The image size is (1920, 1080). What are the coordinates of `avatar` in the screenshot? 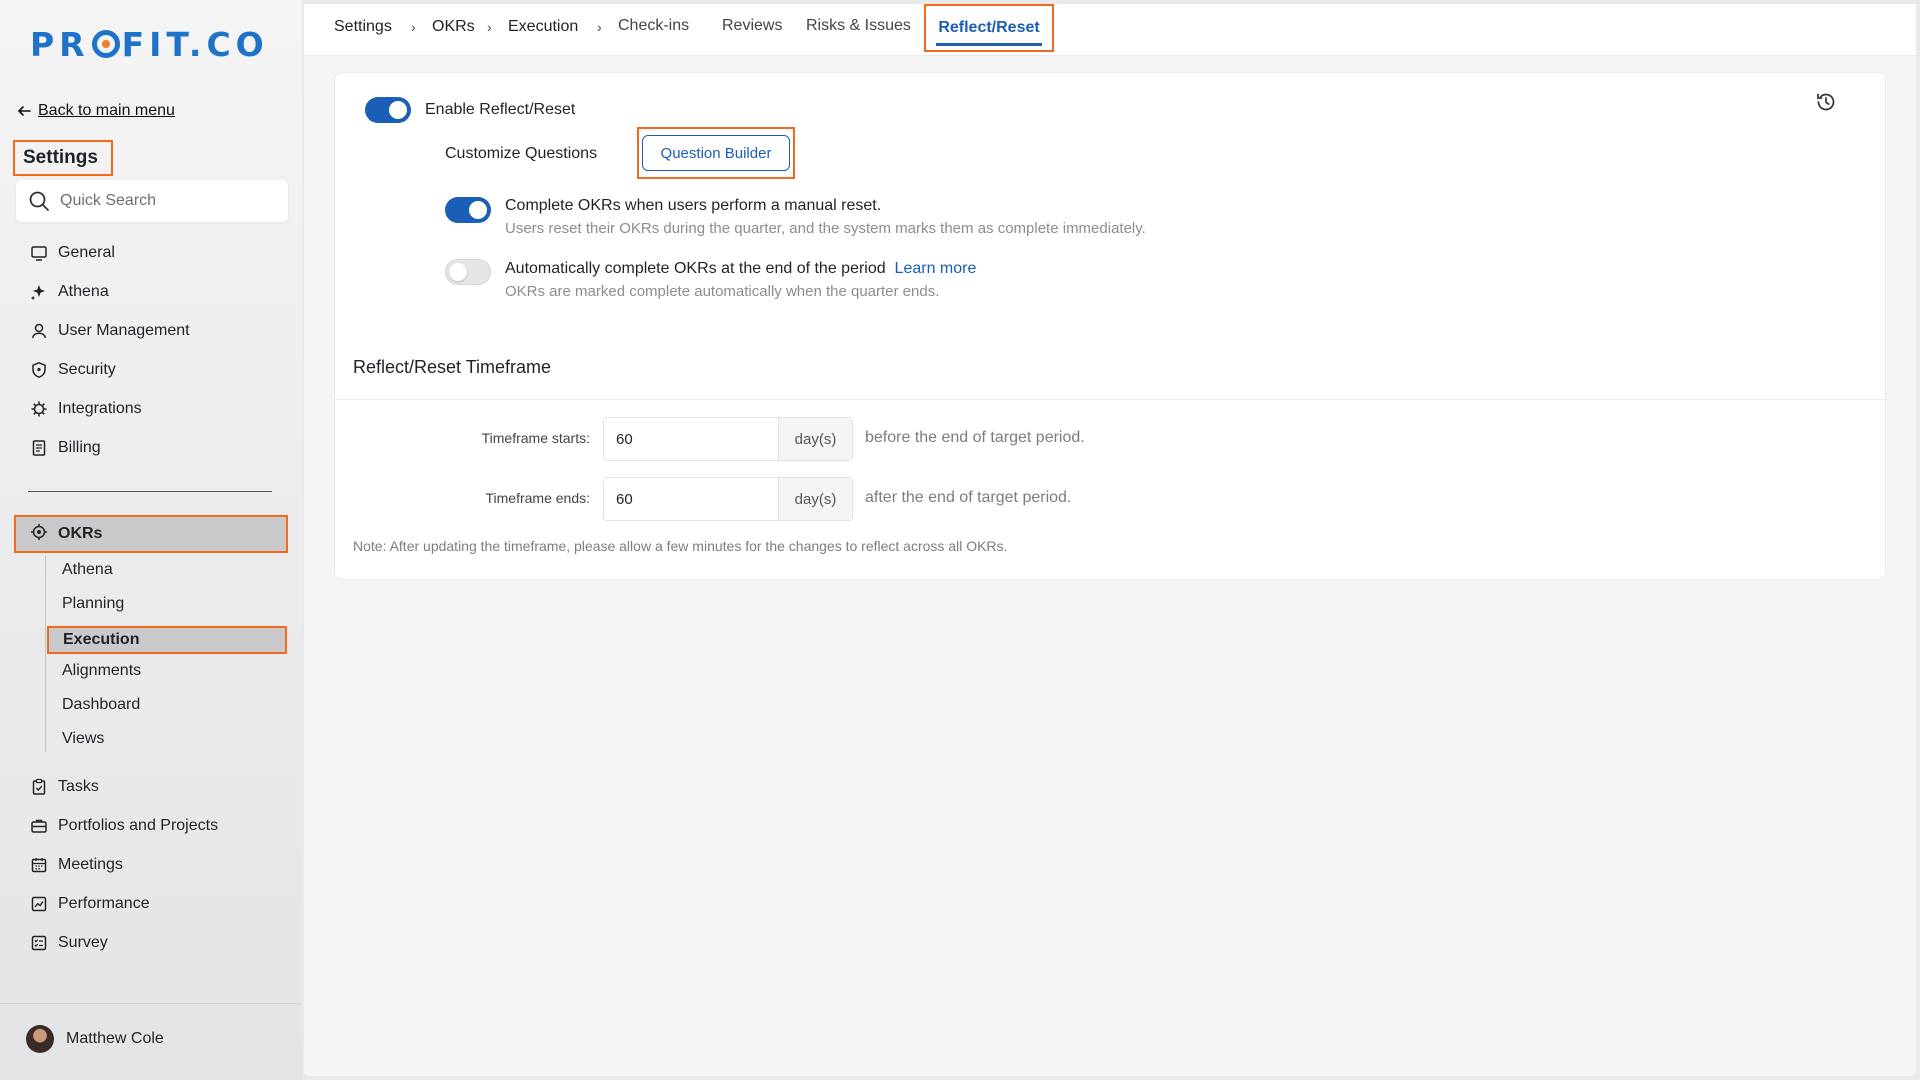 It's located at (40, 1039).